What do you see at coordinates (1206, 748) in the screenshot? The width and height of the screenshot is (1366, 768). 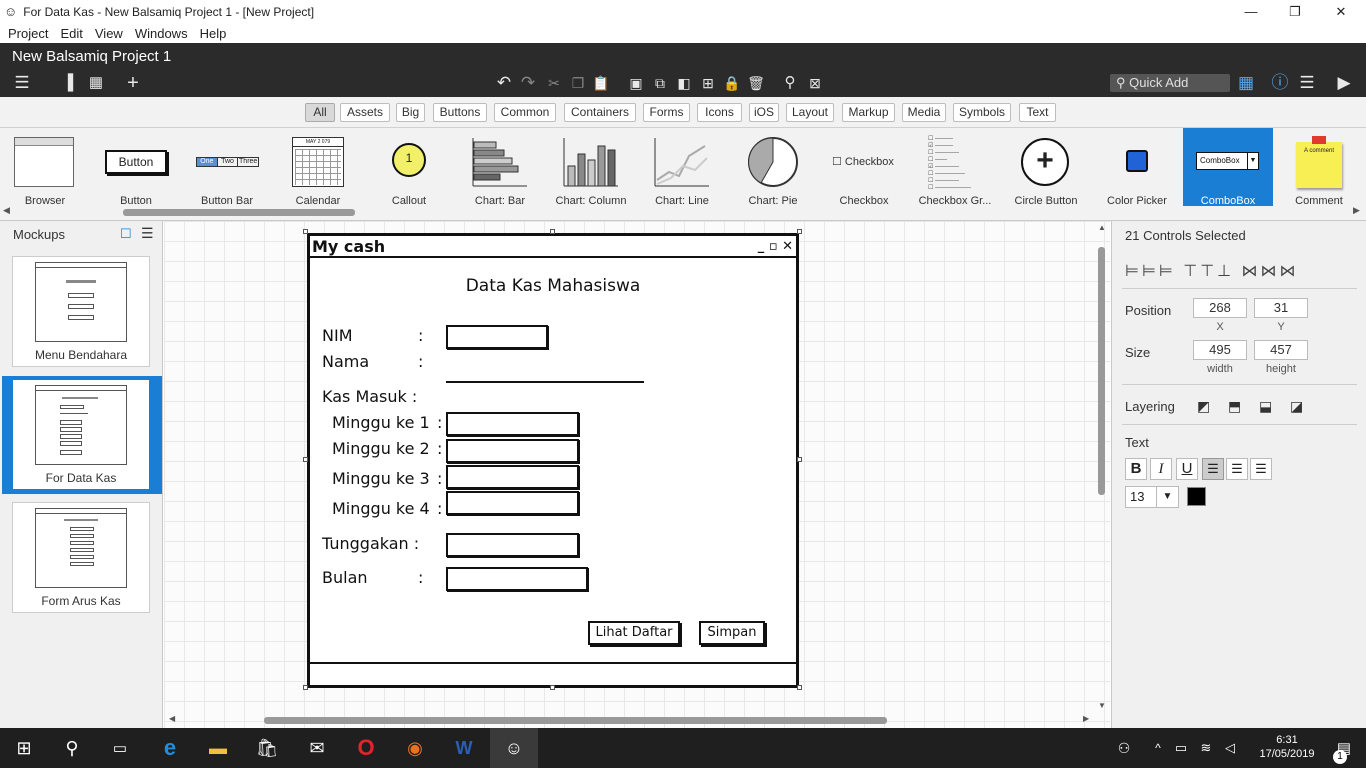 I see `wifi-icon: ≋` at bounding box center [1206, 748].